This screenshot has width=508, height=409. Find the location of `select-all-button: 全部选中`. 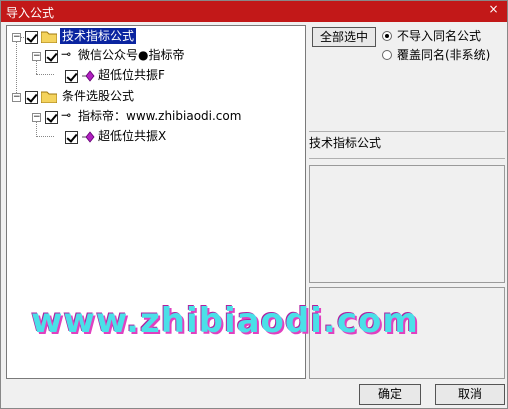

select-all-button: 全部选中 is located at coordinates (344, 37).